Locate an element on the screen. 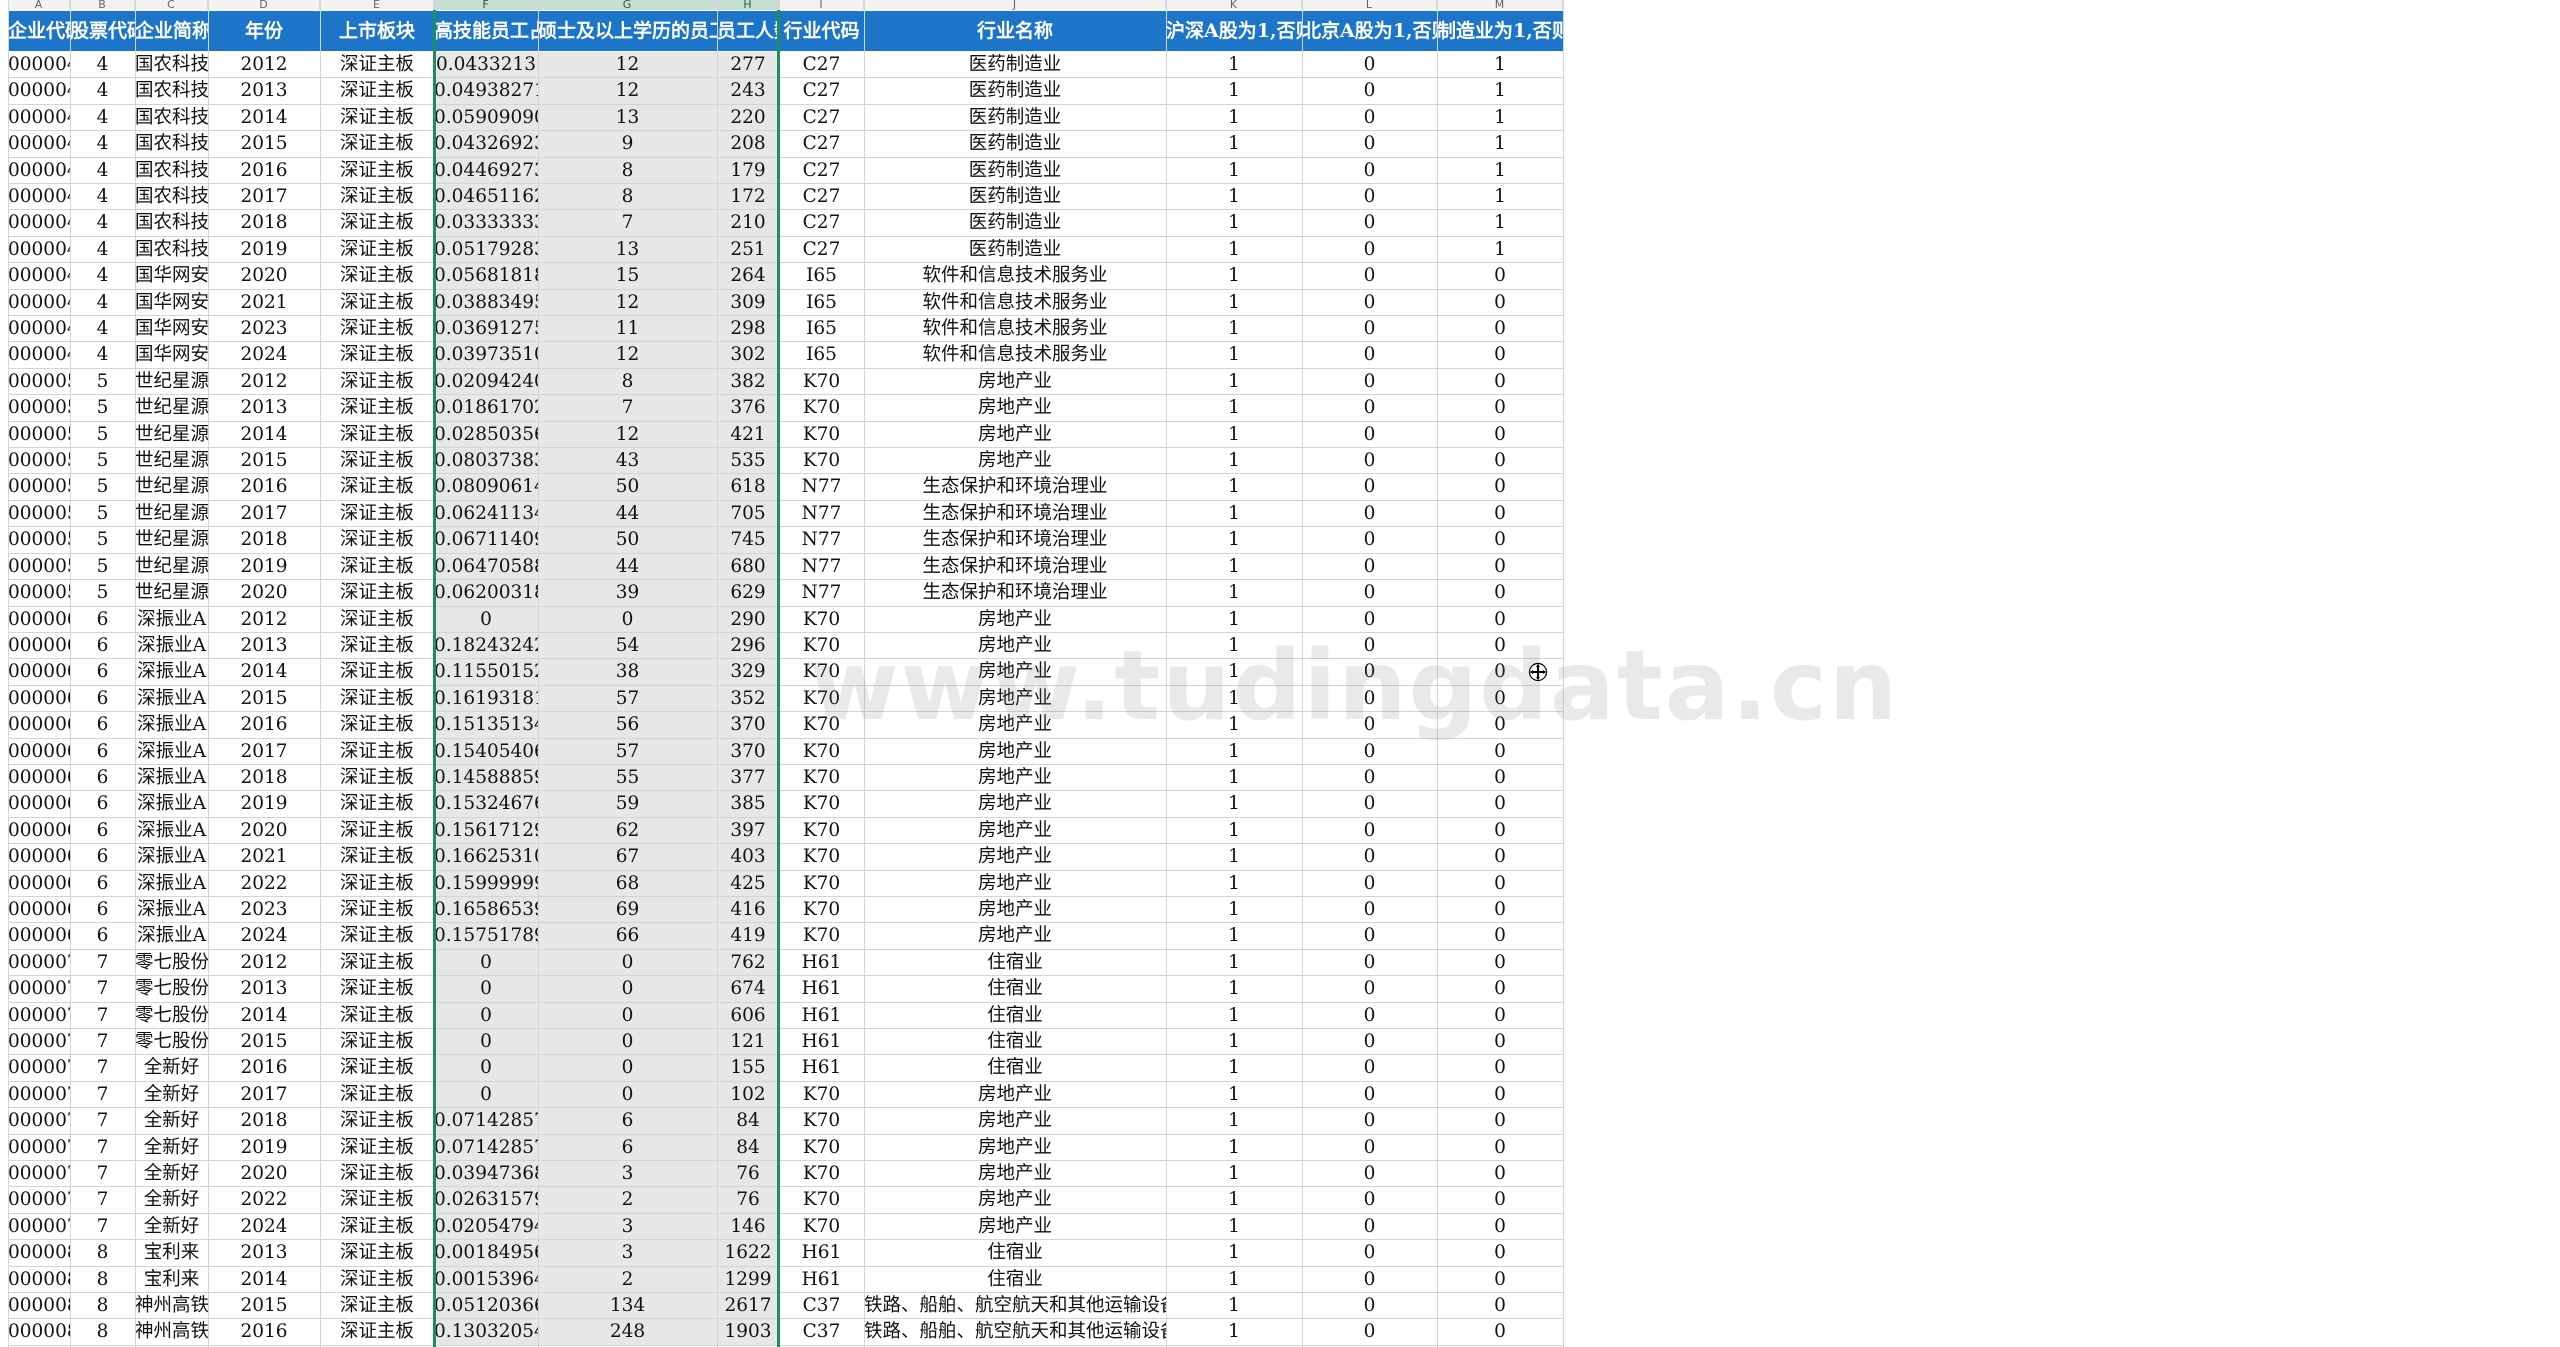 This screenshot has width=2560, height=1347. column-letter-f: F is located at coordinates (486, 5).